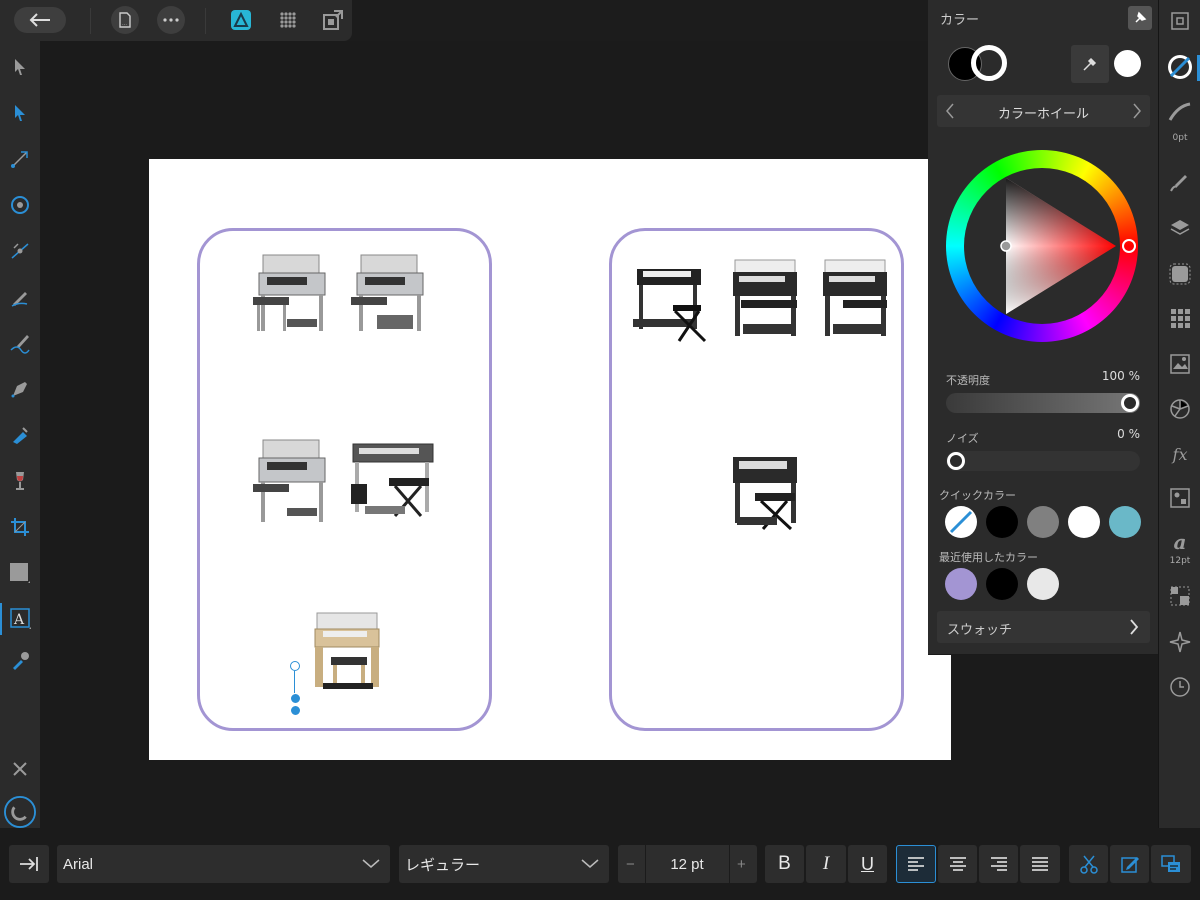 The width and height of the screenshot is (1200, 900). What do you see at coordinates (1042, 246) in the screenshot?
I see `color-triangle` at bounding box center [1042, 246].